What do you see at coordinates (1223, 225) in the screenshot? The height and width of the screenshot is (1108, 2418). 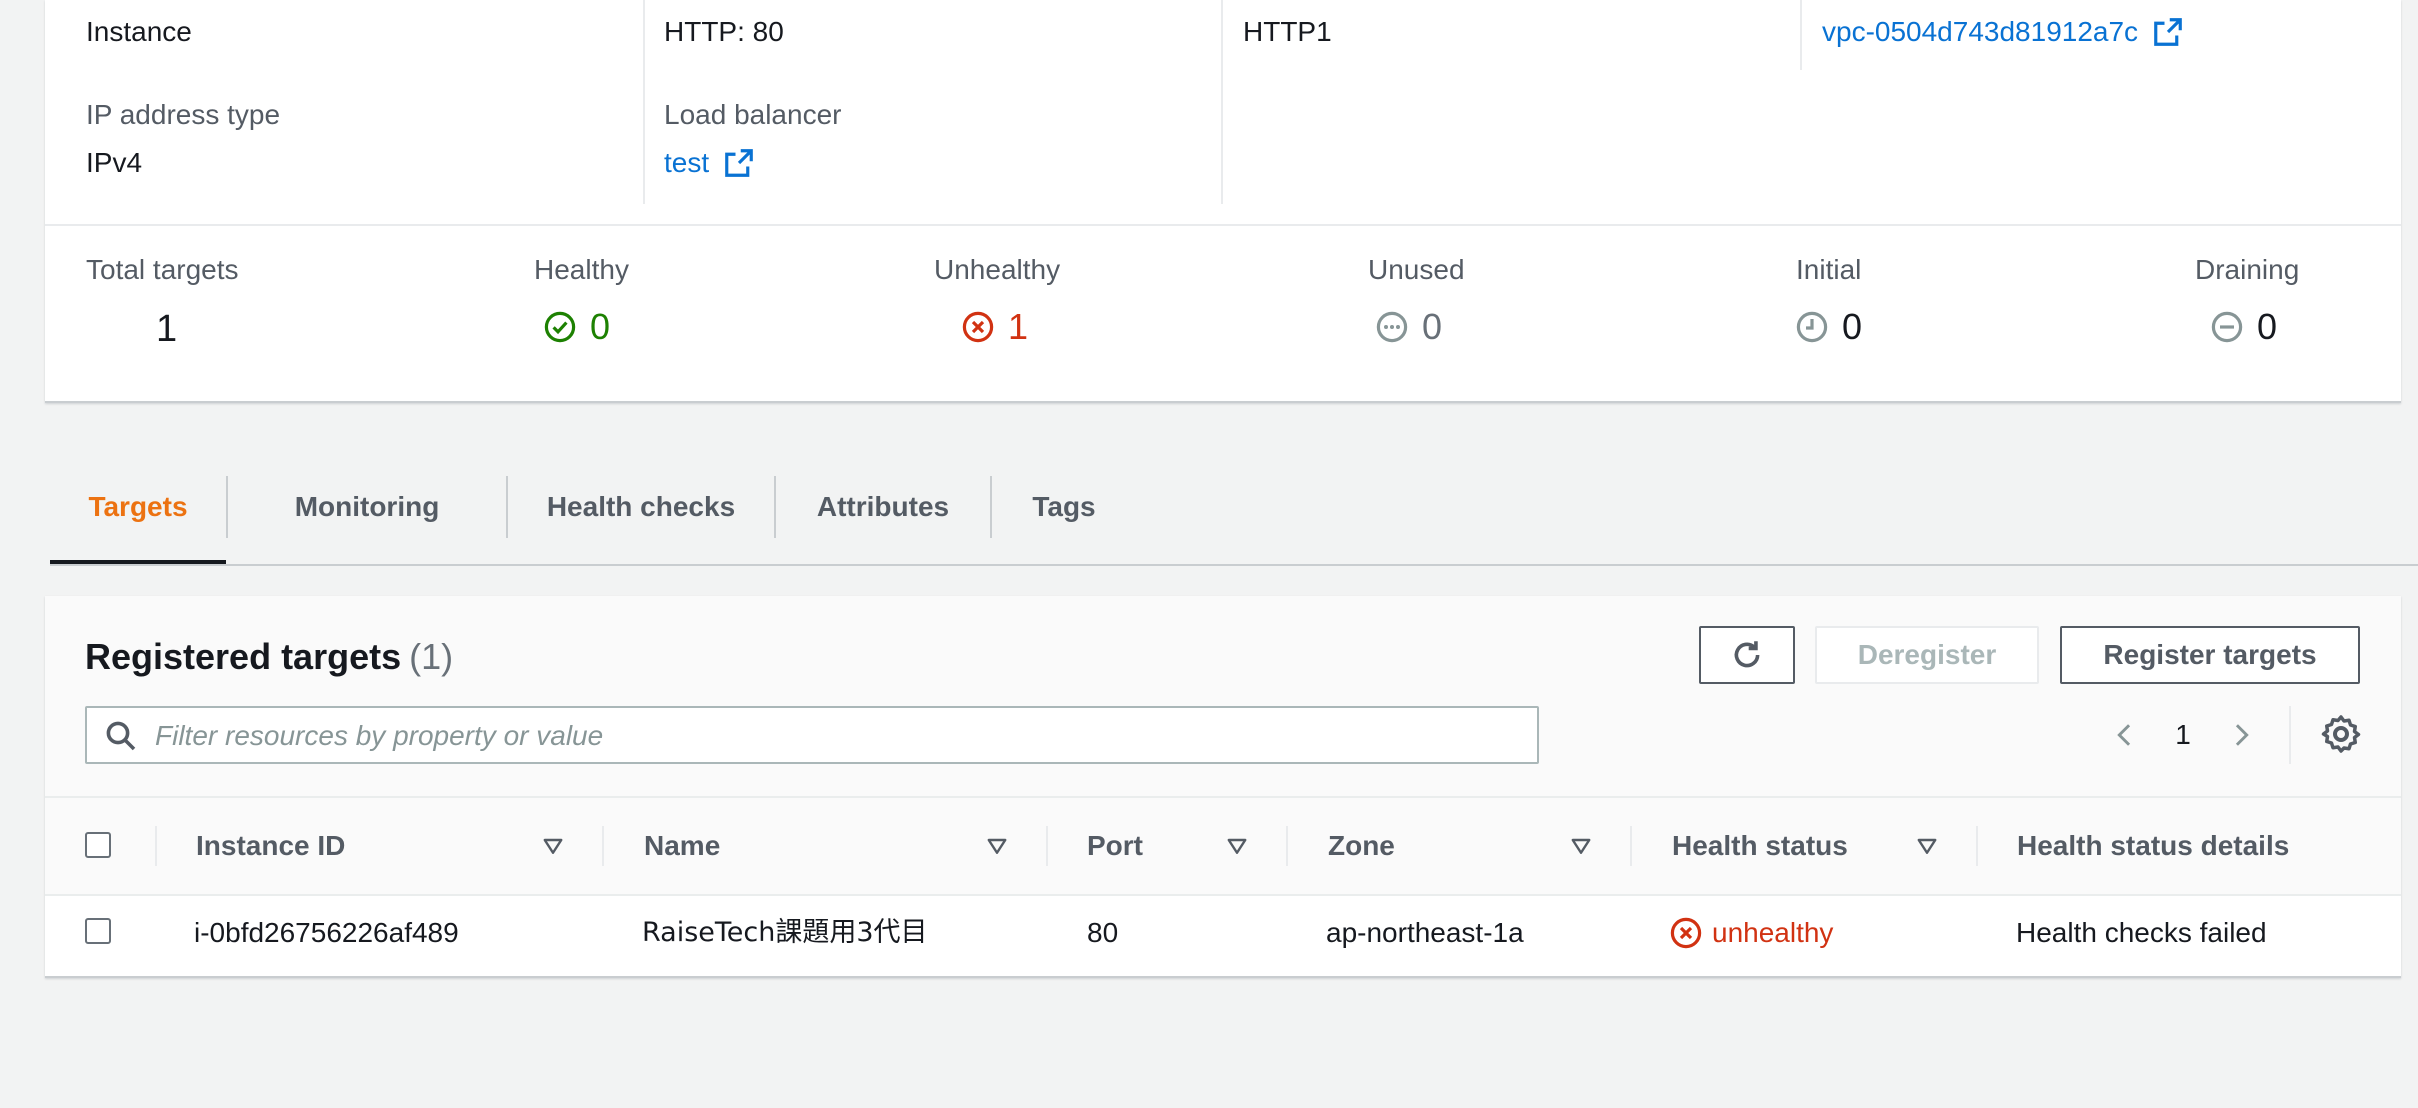 I see `section-divider` at bounding box center [1223, 225].